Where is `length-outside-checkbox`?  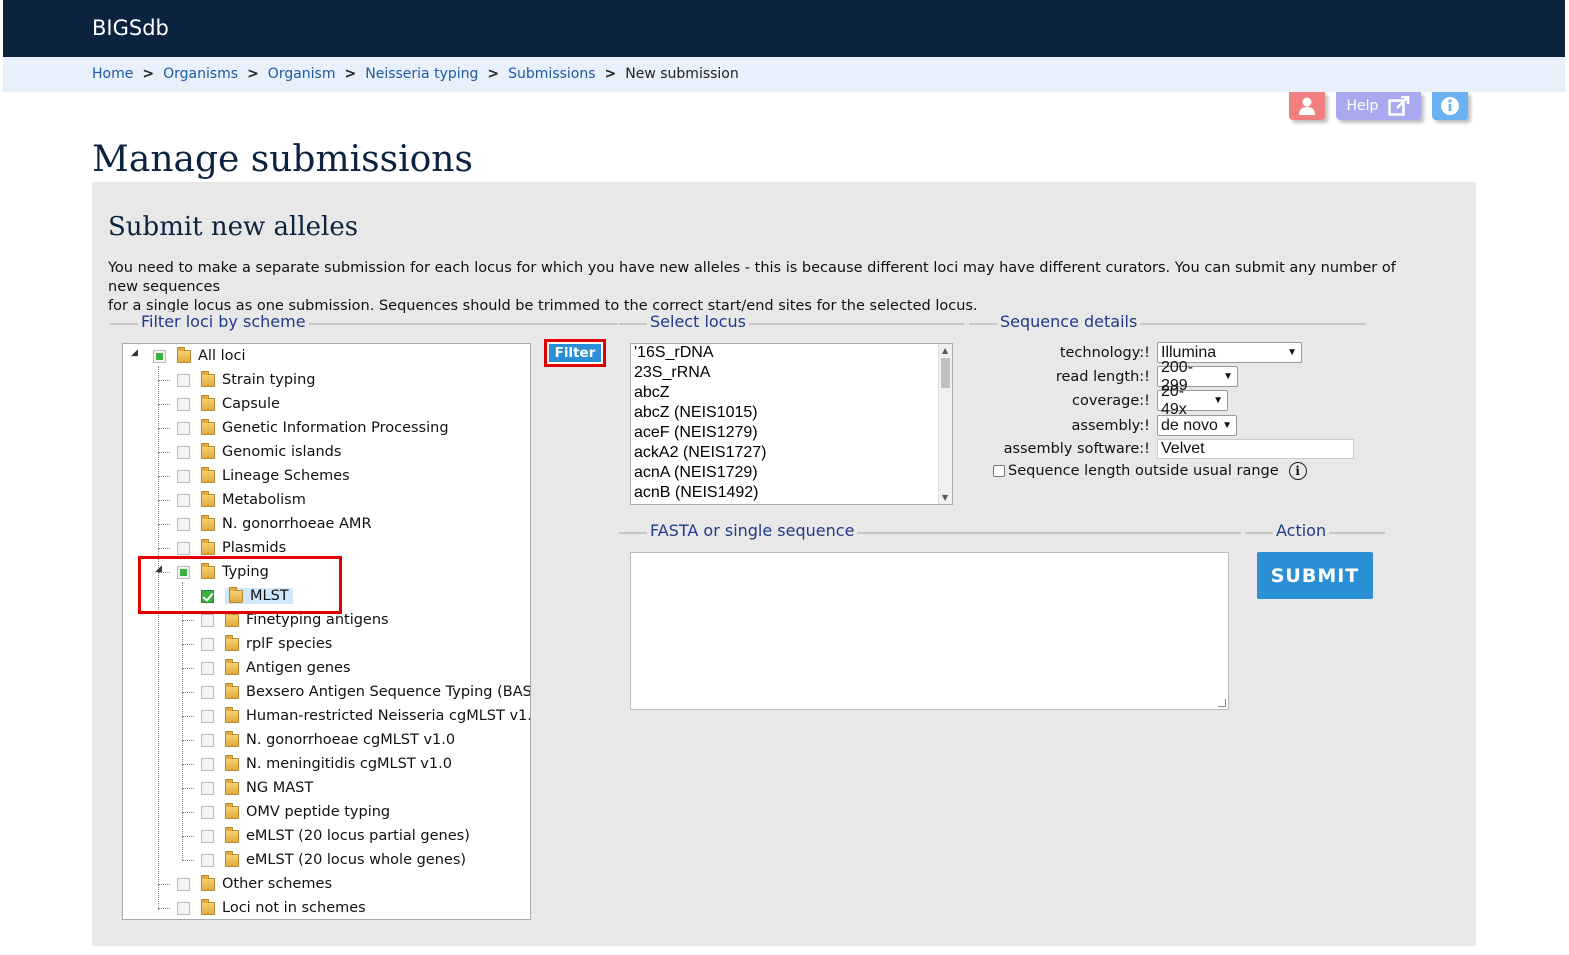
length-outside-checkbox is located at coordinates (999, 471).